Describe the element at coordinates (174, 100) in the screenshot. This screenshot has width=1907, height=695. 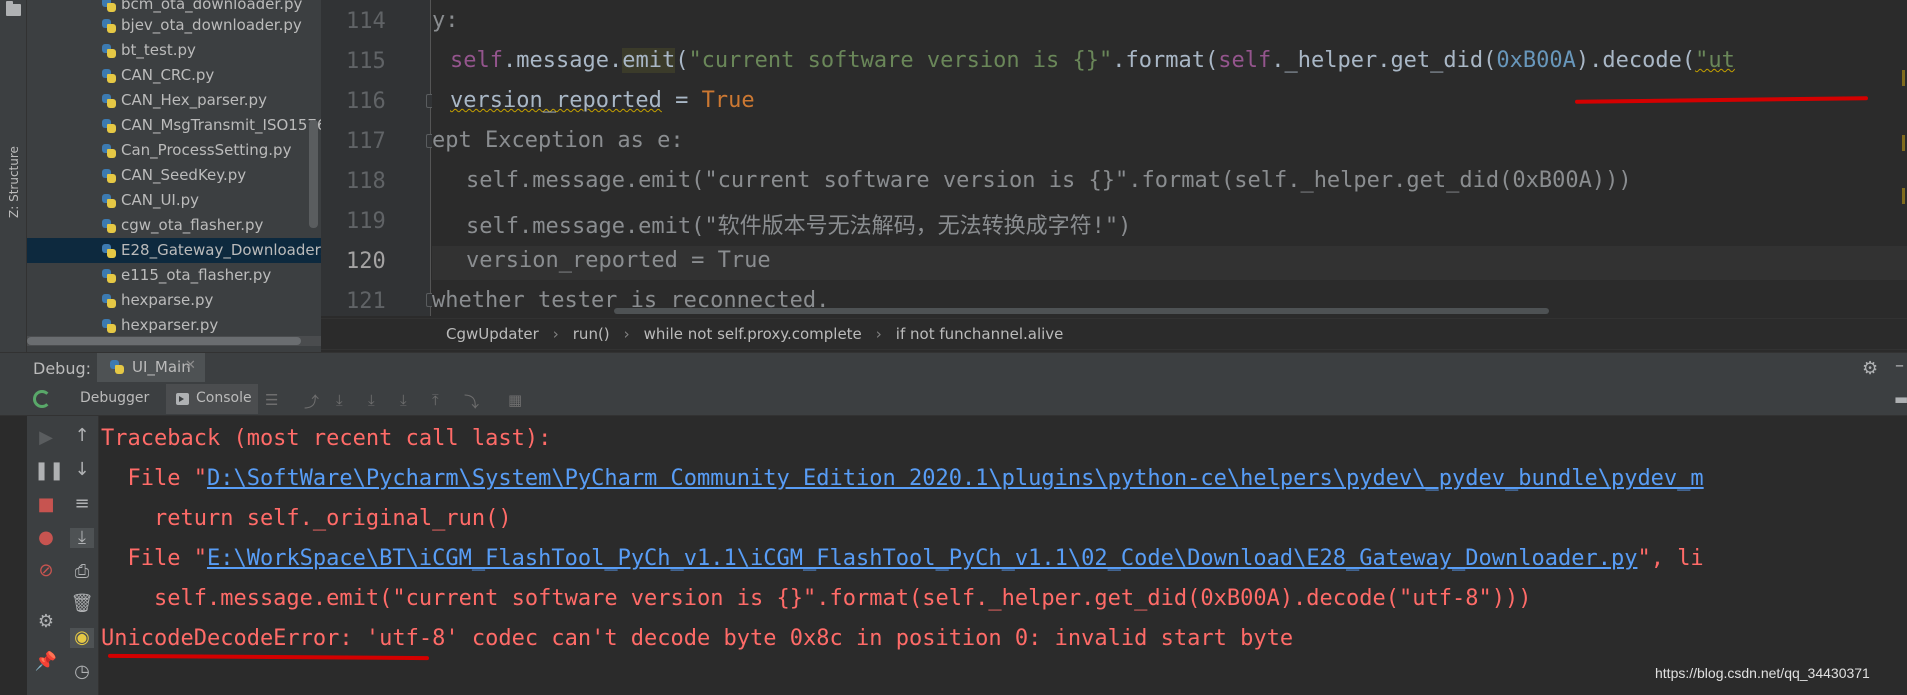
I see `file-item: CAN_Hex_parser.py` at that location.